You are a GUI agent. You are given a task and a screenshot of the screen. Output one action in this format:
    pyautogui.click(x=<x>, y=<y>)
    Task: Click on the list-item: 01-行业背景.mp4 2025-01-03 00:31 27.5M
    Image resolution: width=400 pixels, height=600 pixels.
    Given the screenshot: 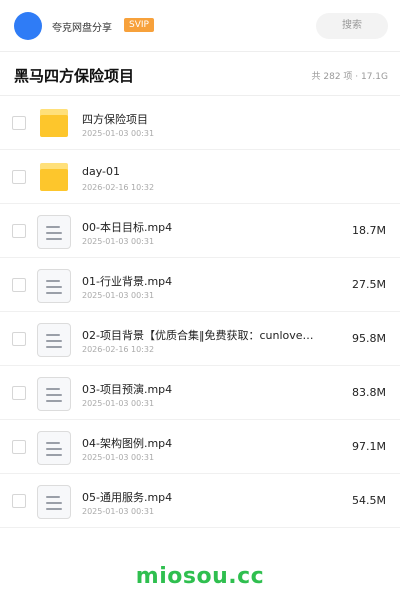 What is the action you would take?
    pyautogui.click(x=200, y=285)
    